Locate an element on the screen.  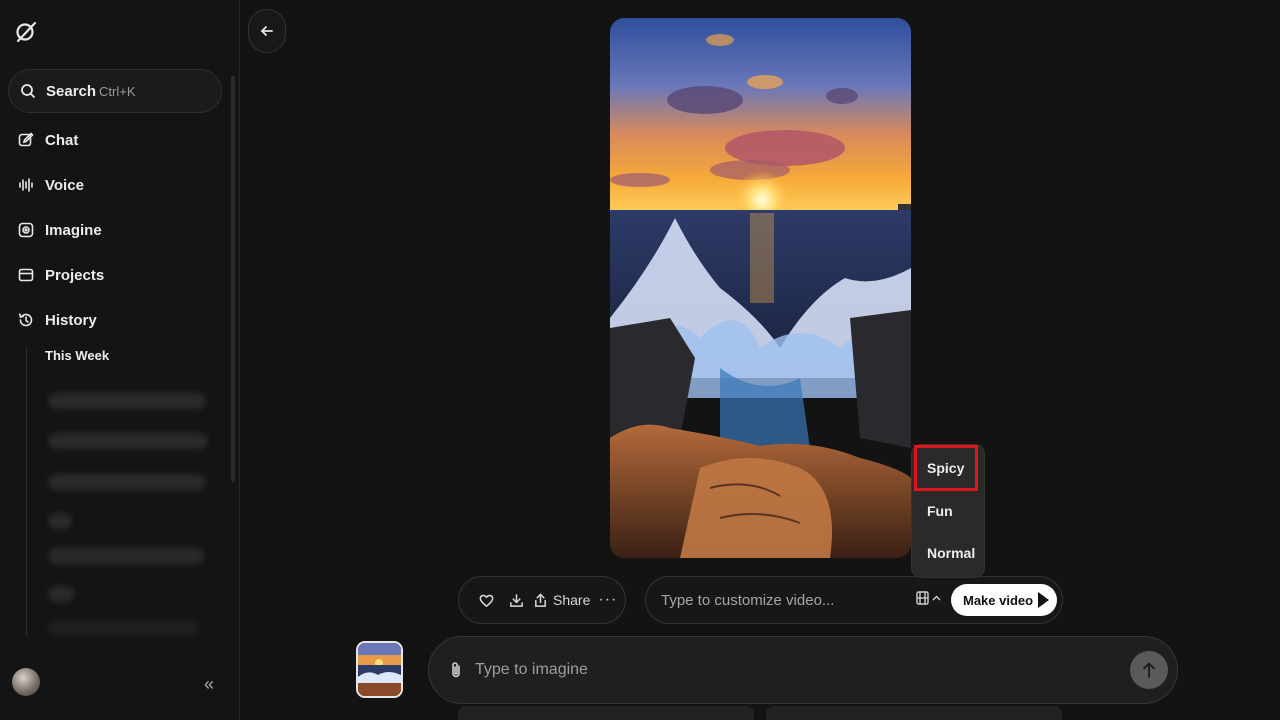
customize-video-field: Type to customize video... Make video is located at coordinates (854, 600).